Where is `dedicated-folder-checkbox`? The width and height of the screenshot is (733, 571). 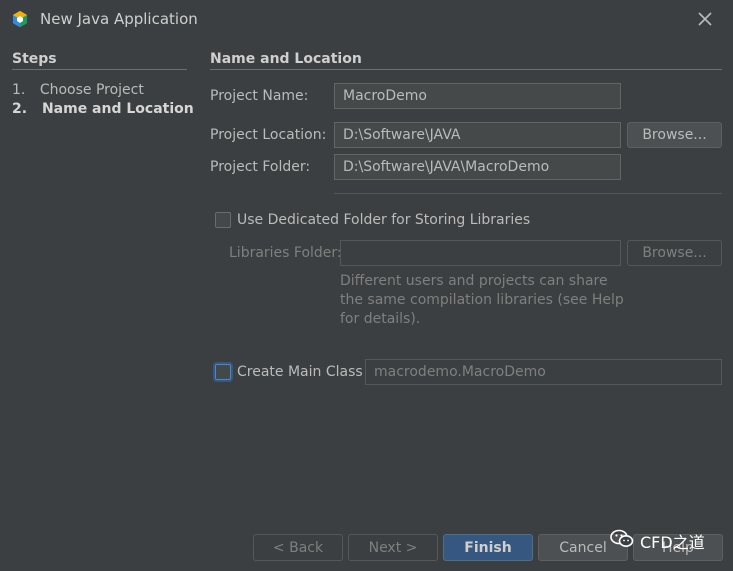 dedicated-folder-checkbox is located at coordinates (223, 220).